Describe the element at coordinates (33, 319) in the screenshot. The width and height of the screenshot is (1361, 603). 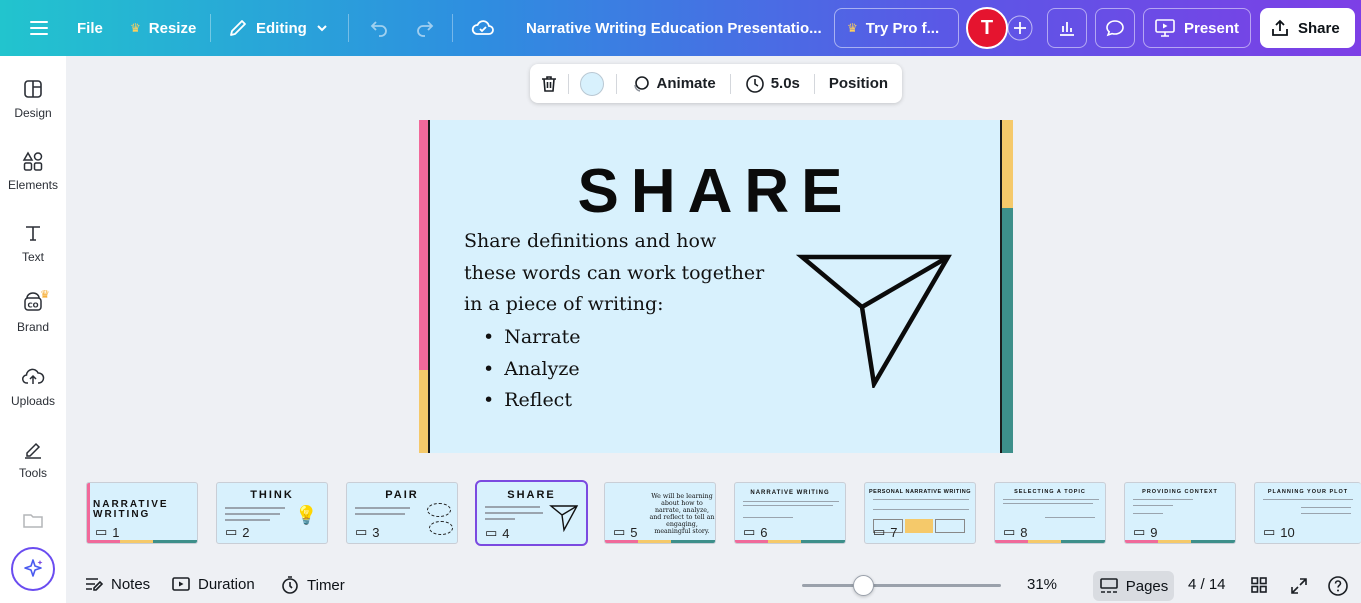
I see `sidebar-item-brand: ♛ CO Brand` at that location.